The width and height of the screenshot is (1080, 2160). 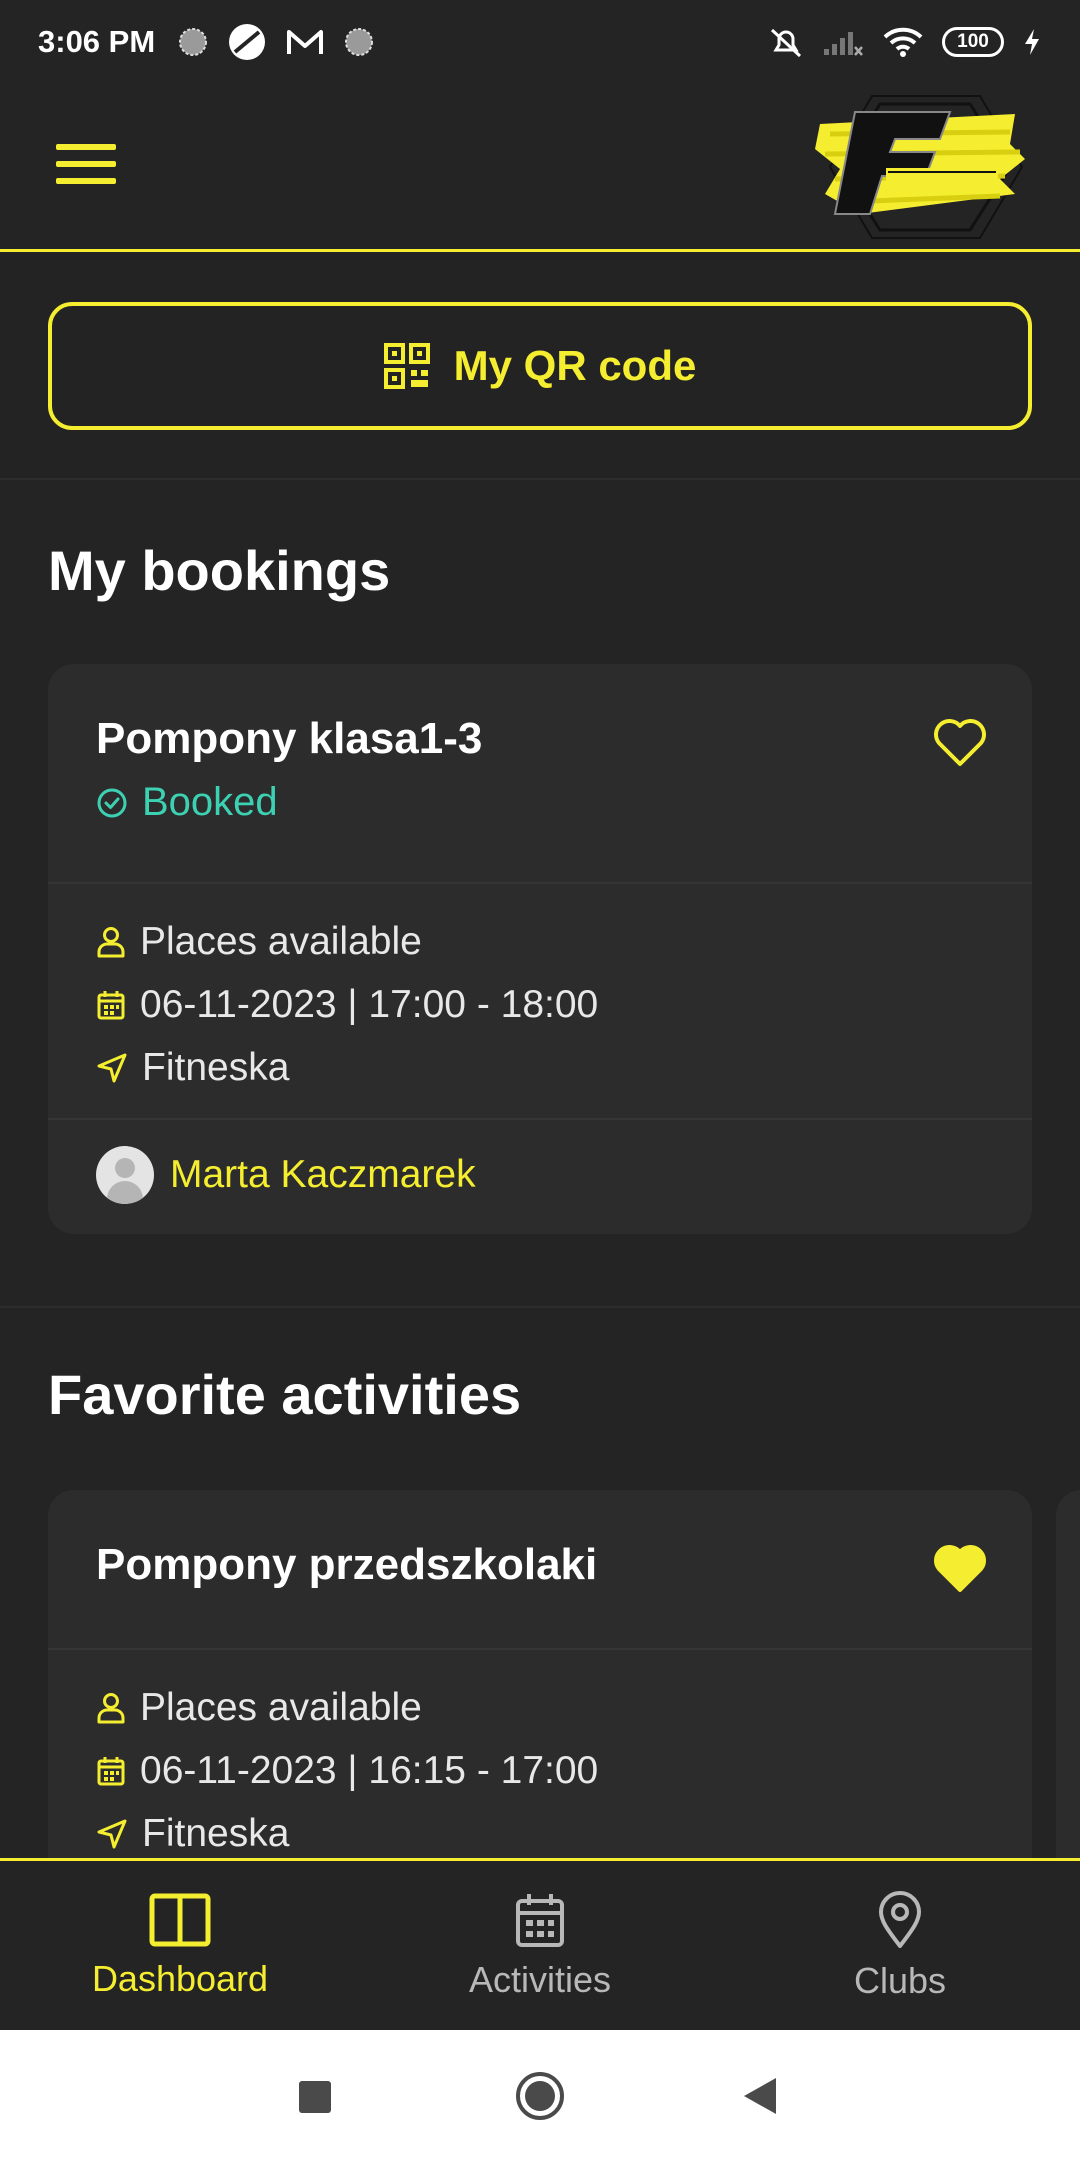 I want to click on nav-activities: Activities, so click(x=540, y=1945).